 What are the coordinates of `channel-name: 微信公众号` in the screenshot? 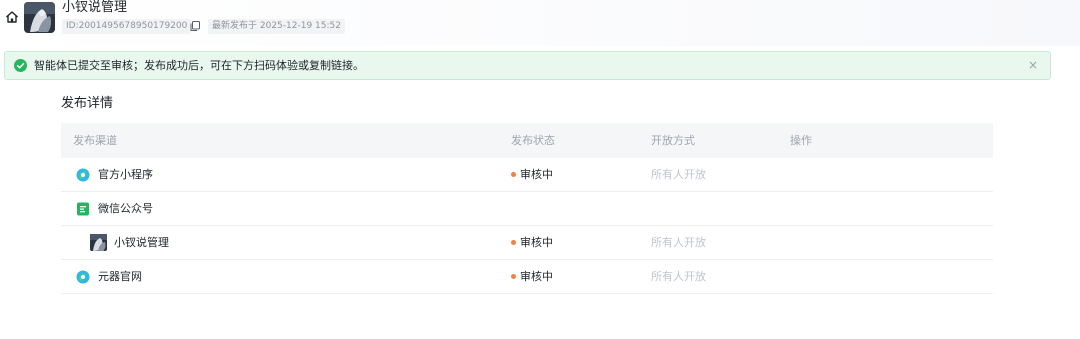 It's located at (125, 208).